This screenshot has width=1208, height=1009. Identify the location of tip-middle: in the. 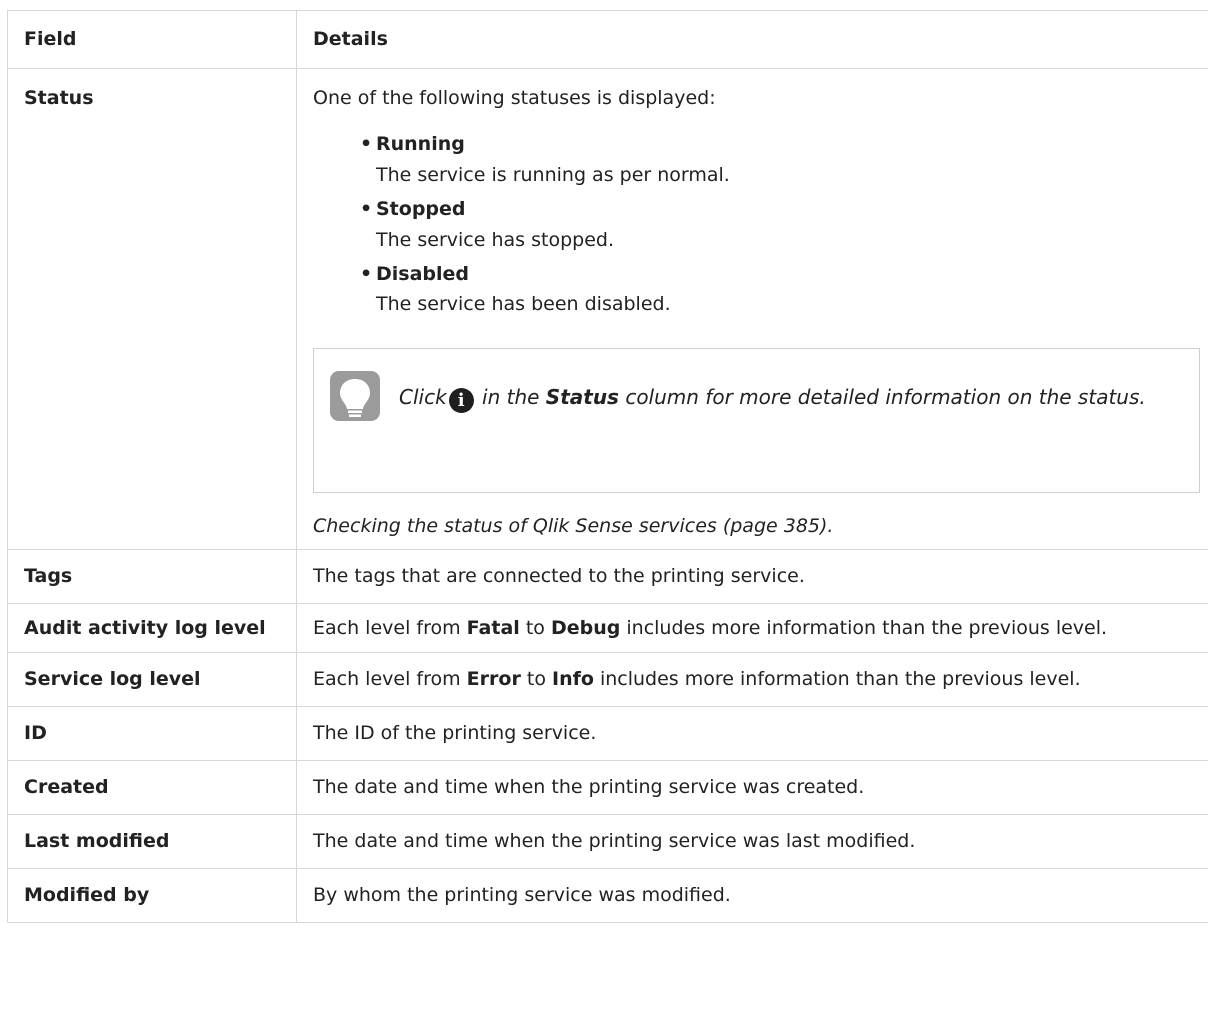
(511, 396).